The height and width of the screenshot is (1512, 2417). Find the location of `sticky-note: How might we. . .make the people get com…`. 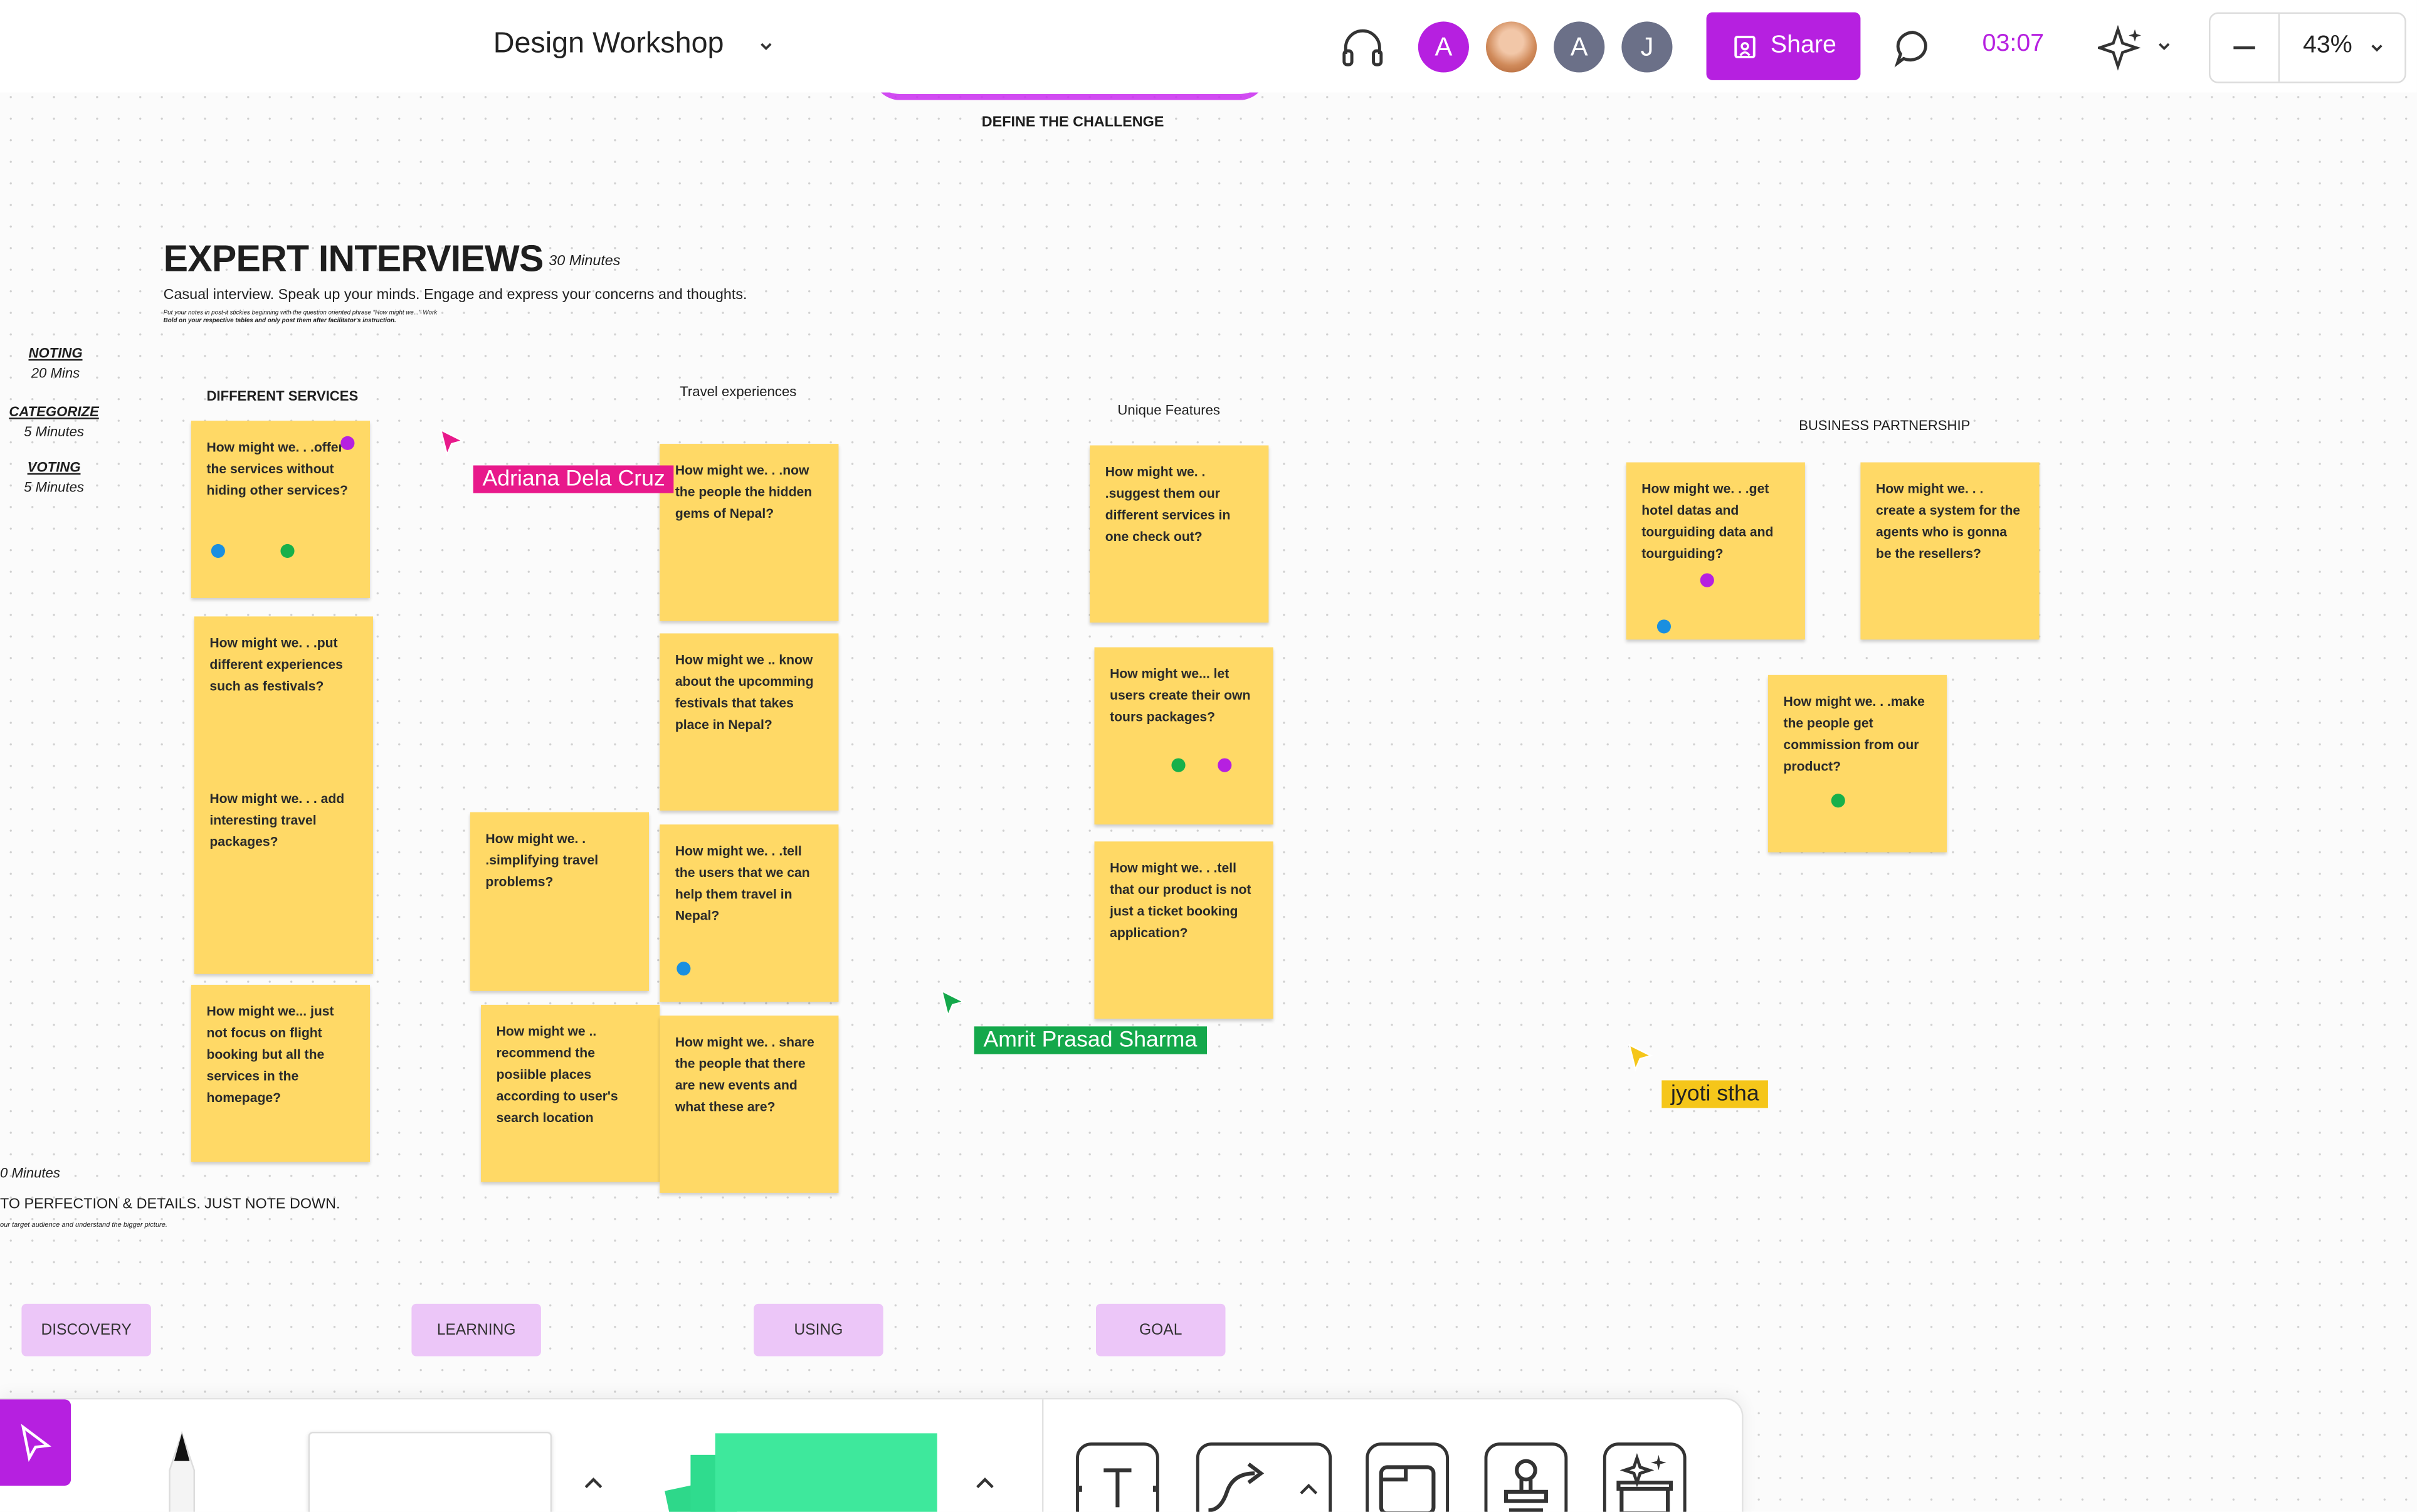

sticky-note: How might we. . .make the people get com… is located at coordinates (1857, 764).